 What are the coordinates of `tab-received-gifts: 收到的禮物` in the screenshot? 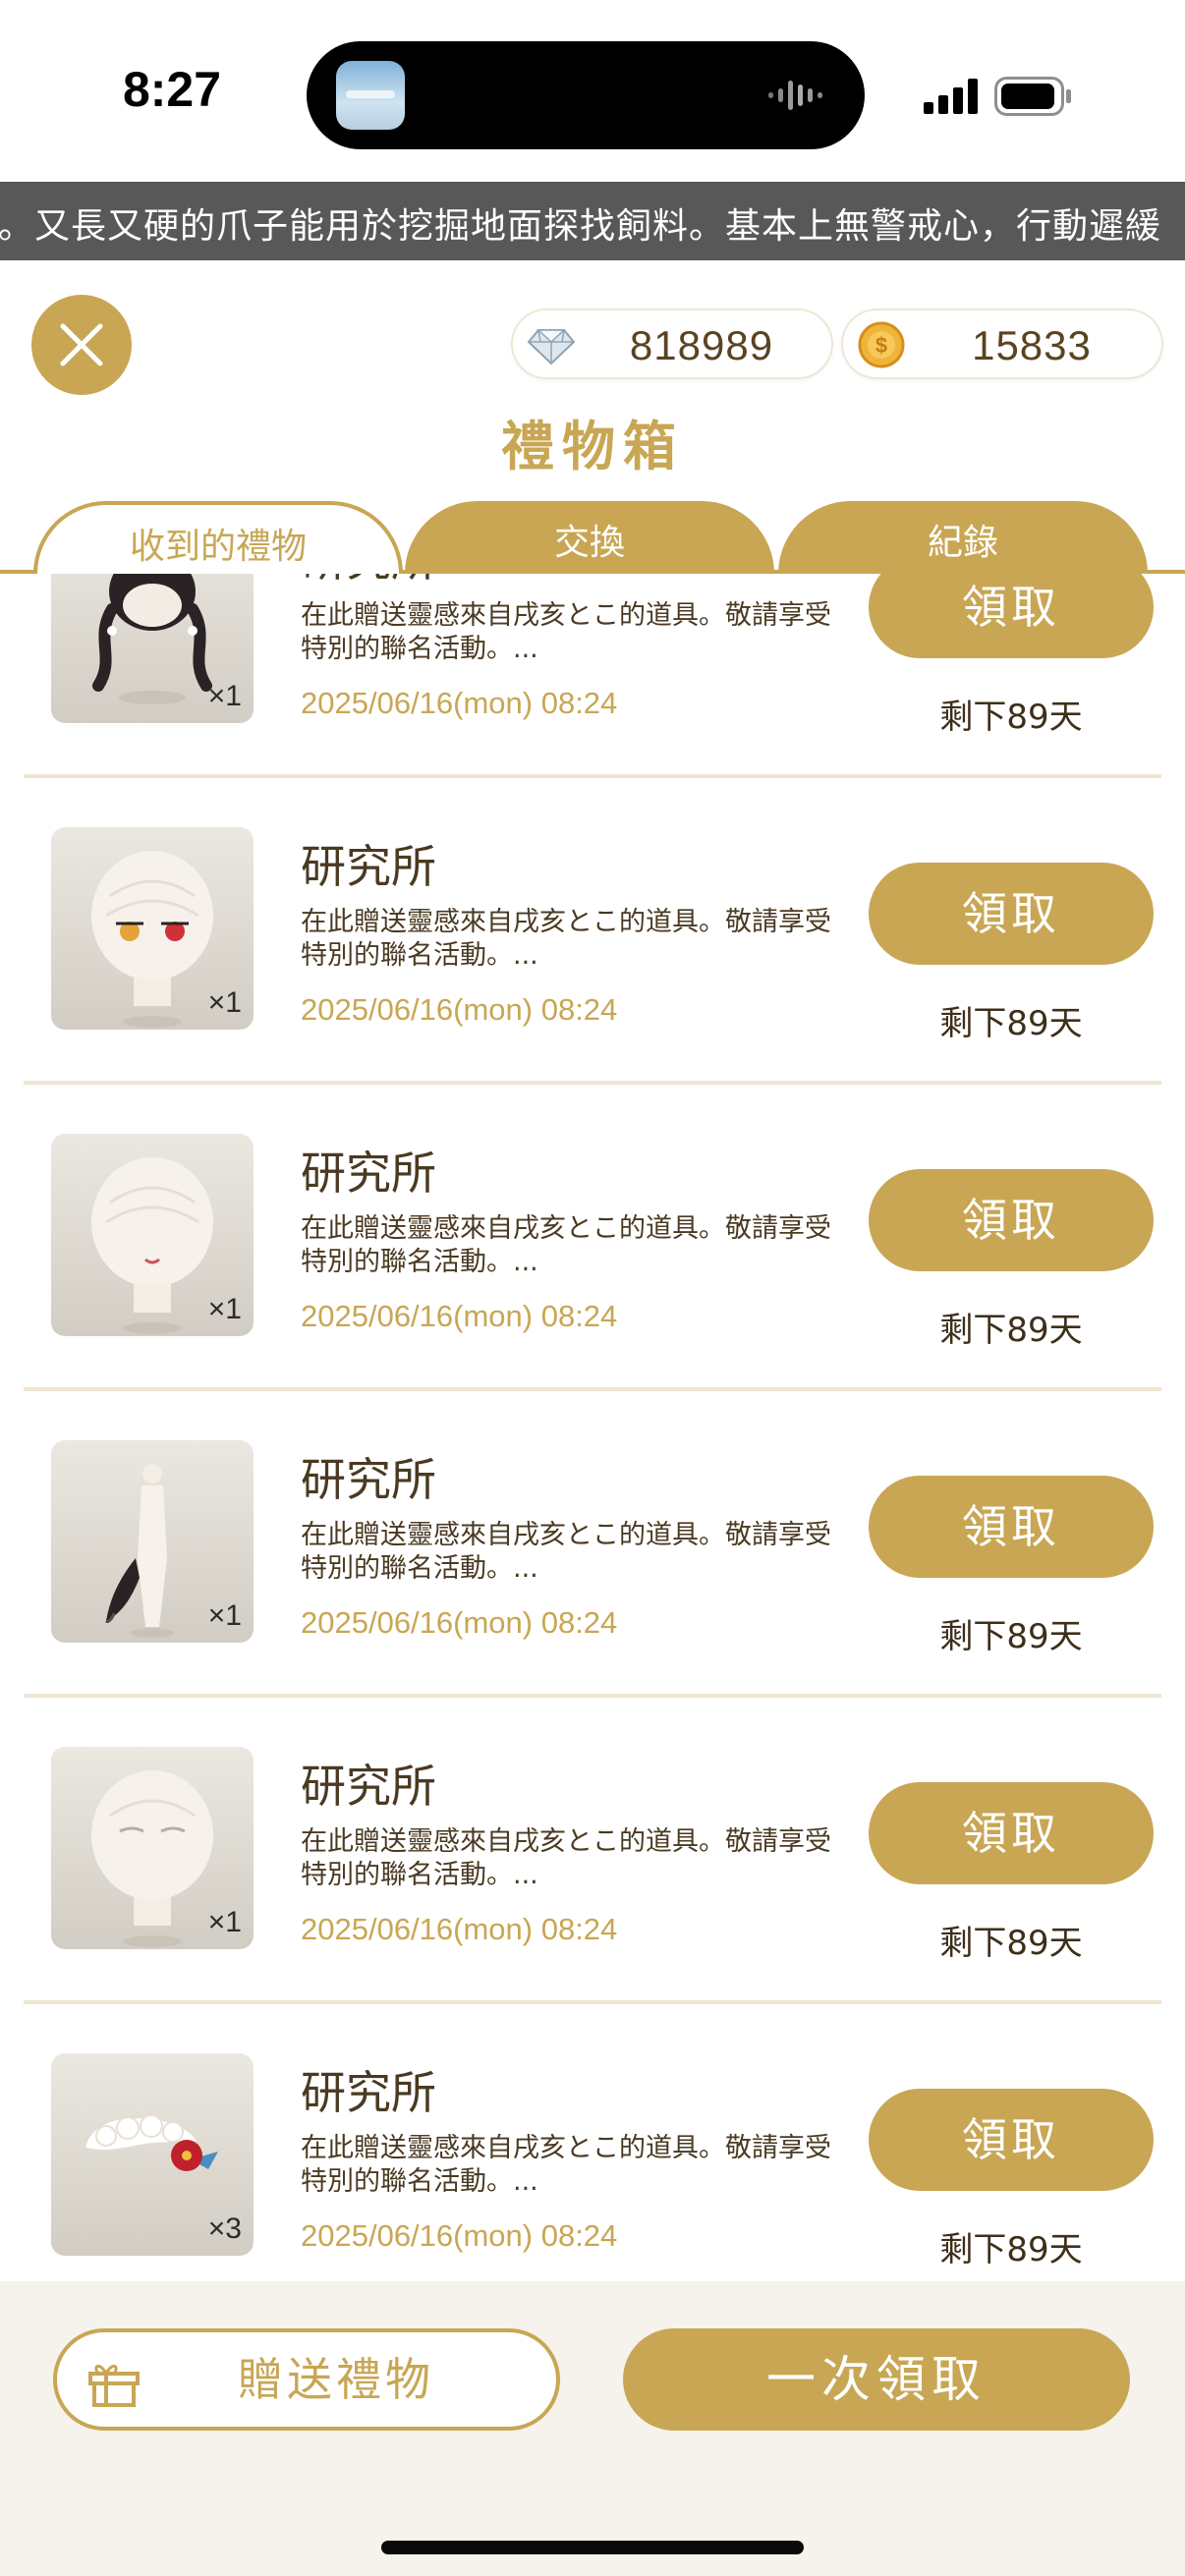 It's located at (218, 537).